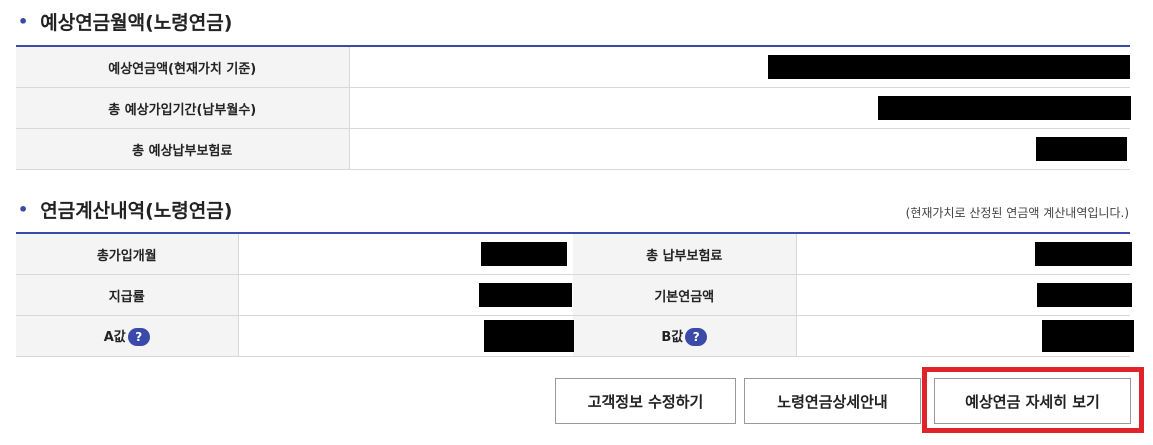 Image resolution: width=1153 pixels, height=445 pixels. I want to click on row-label: B값?, so click(685, 336).